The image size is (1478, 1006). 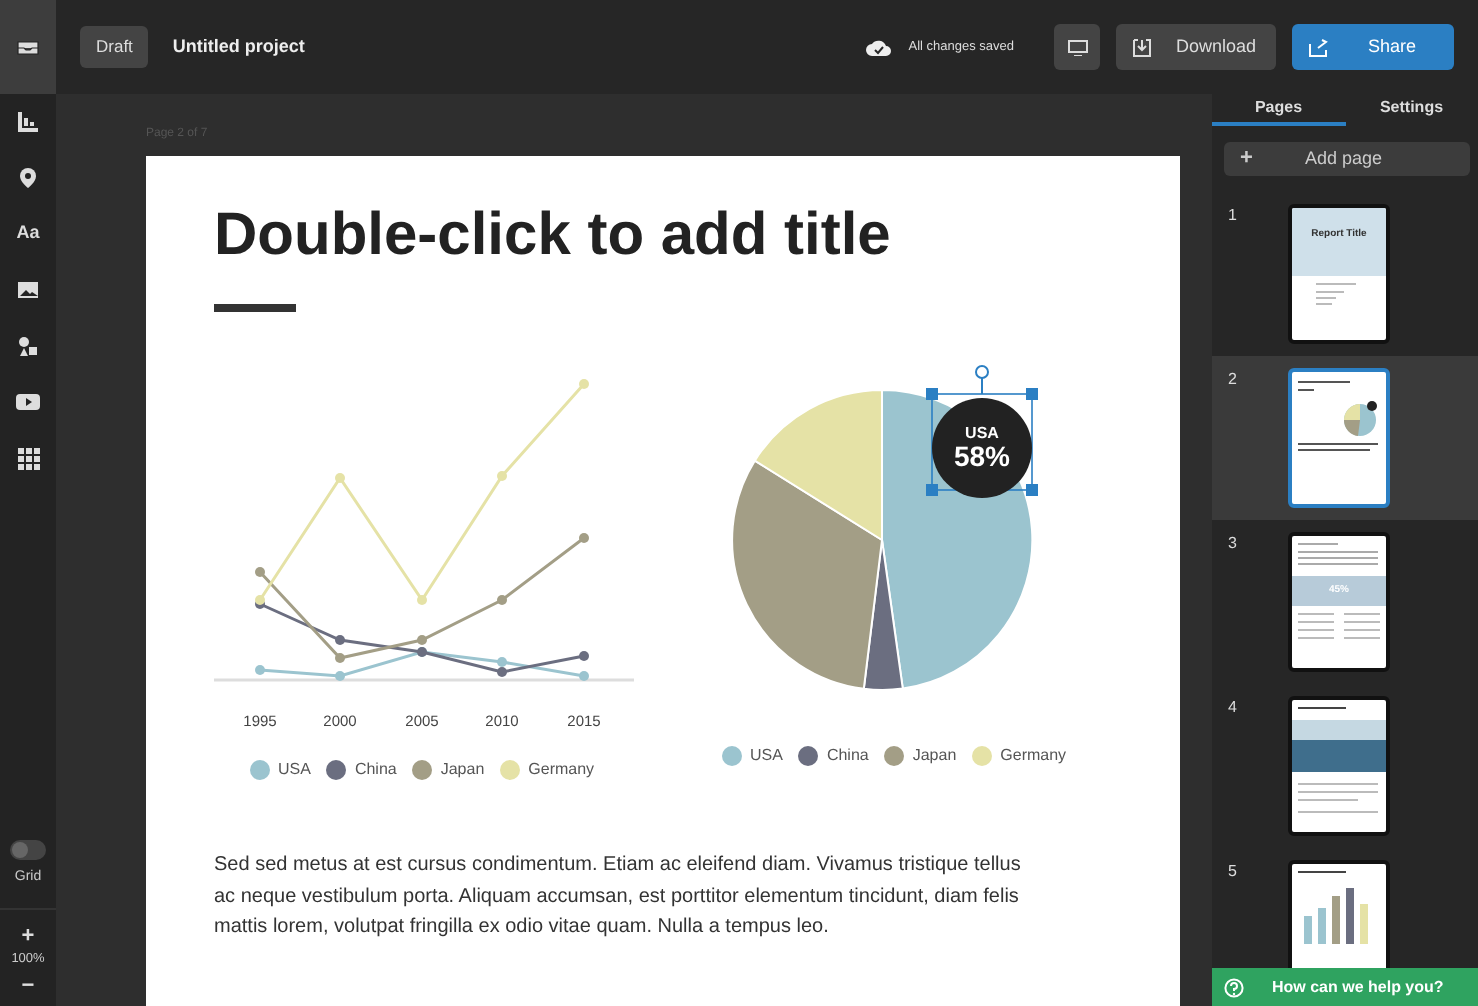 I want to click on selection-frame, so click(x=982, y=430).